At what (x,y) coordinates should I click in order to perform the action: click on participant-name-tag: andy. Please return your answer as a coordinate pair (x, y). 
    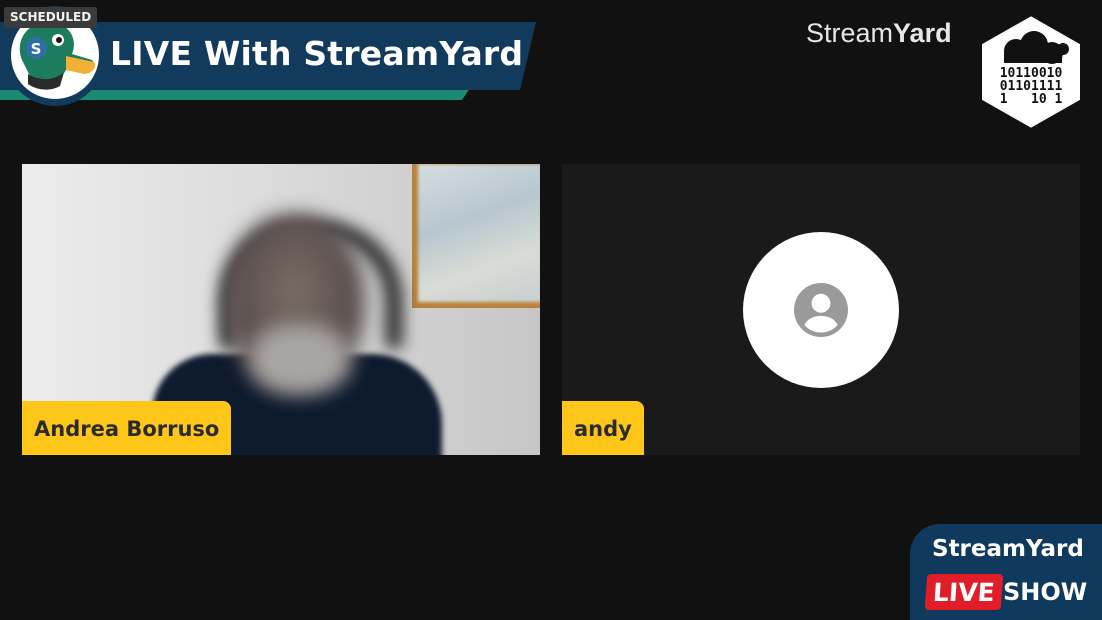
    Looking at the image, I should click on (603, 428).